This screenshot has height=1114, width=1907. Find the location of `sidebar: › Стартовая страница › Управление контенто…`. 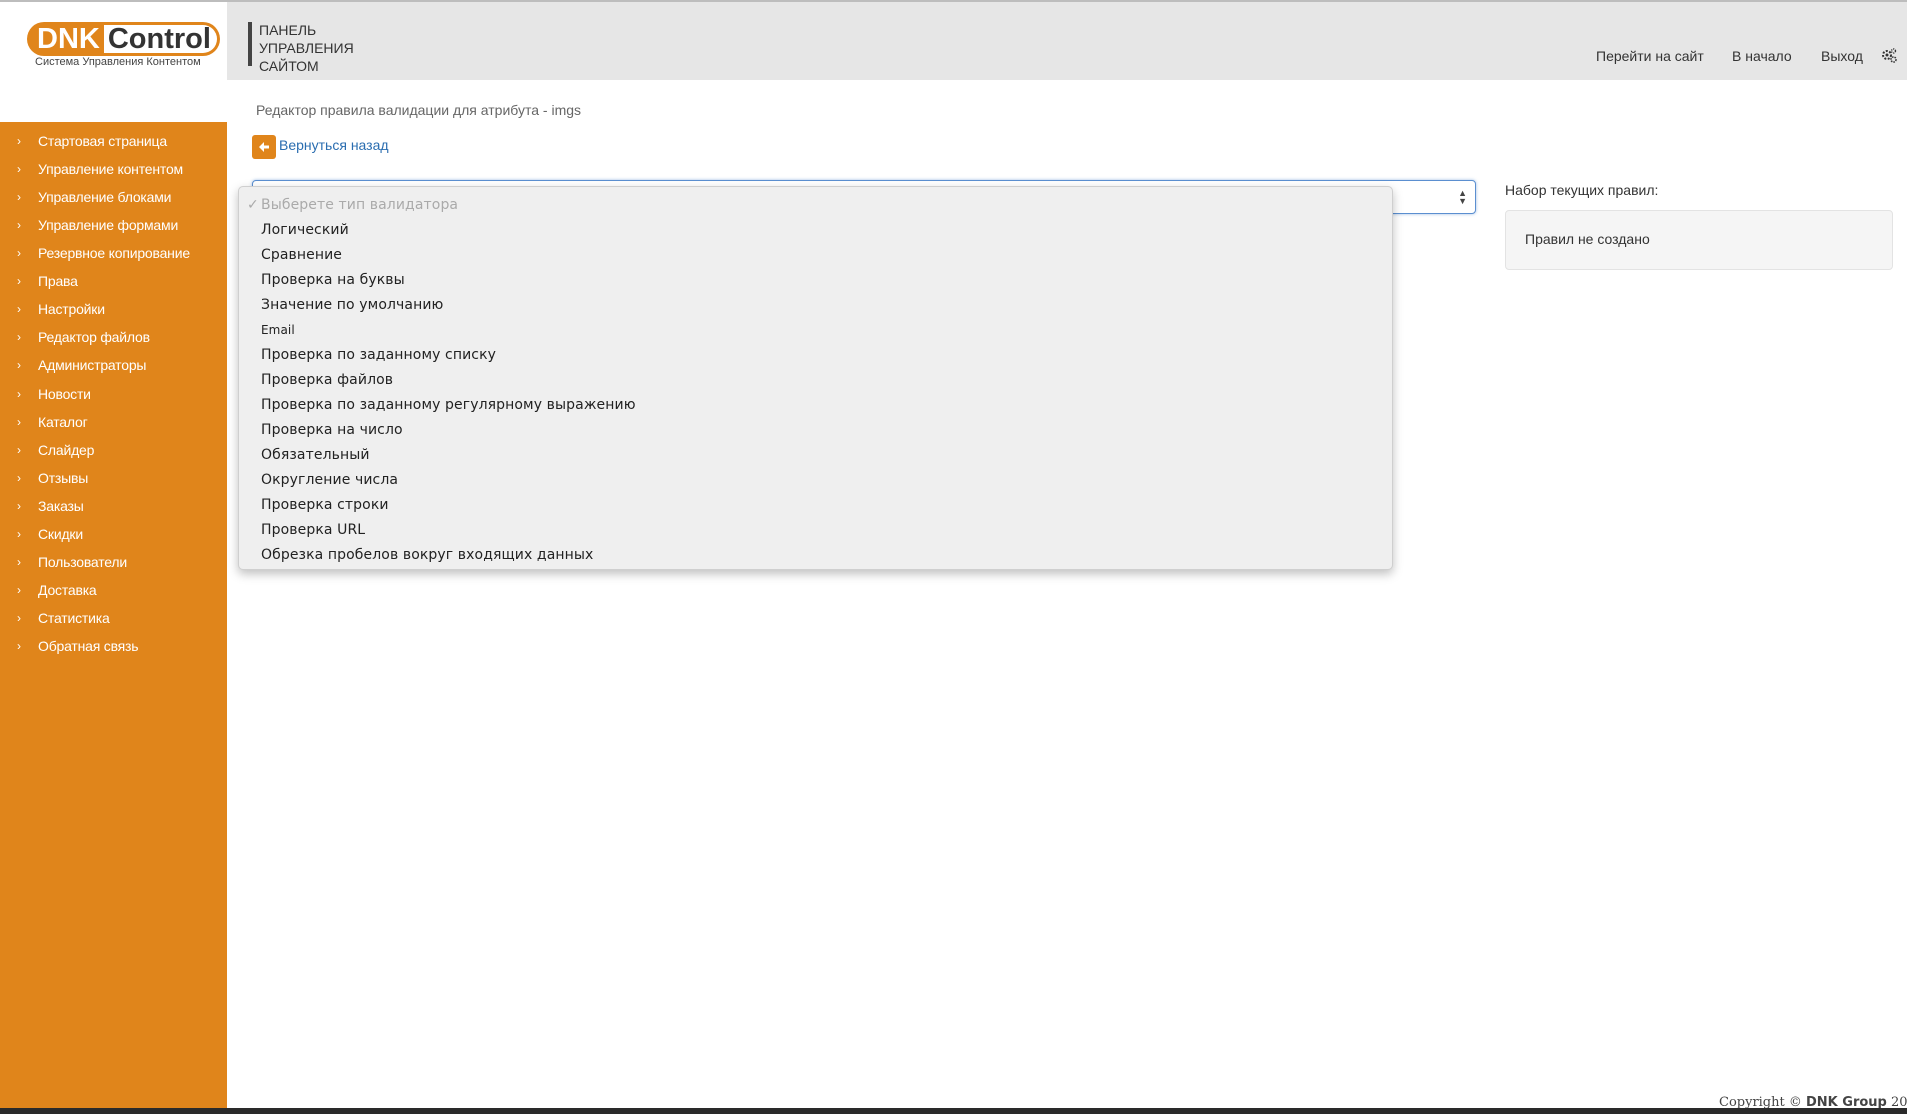

sidebar: › Стартовая страница › Управление контенто… is located at coordinates (113, 615).